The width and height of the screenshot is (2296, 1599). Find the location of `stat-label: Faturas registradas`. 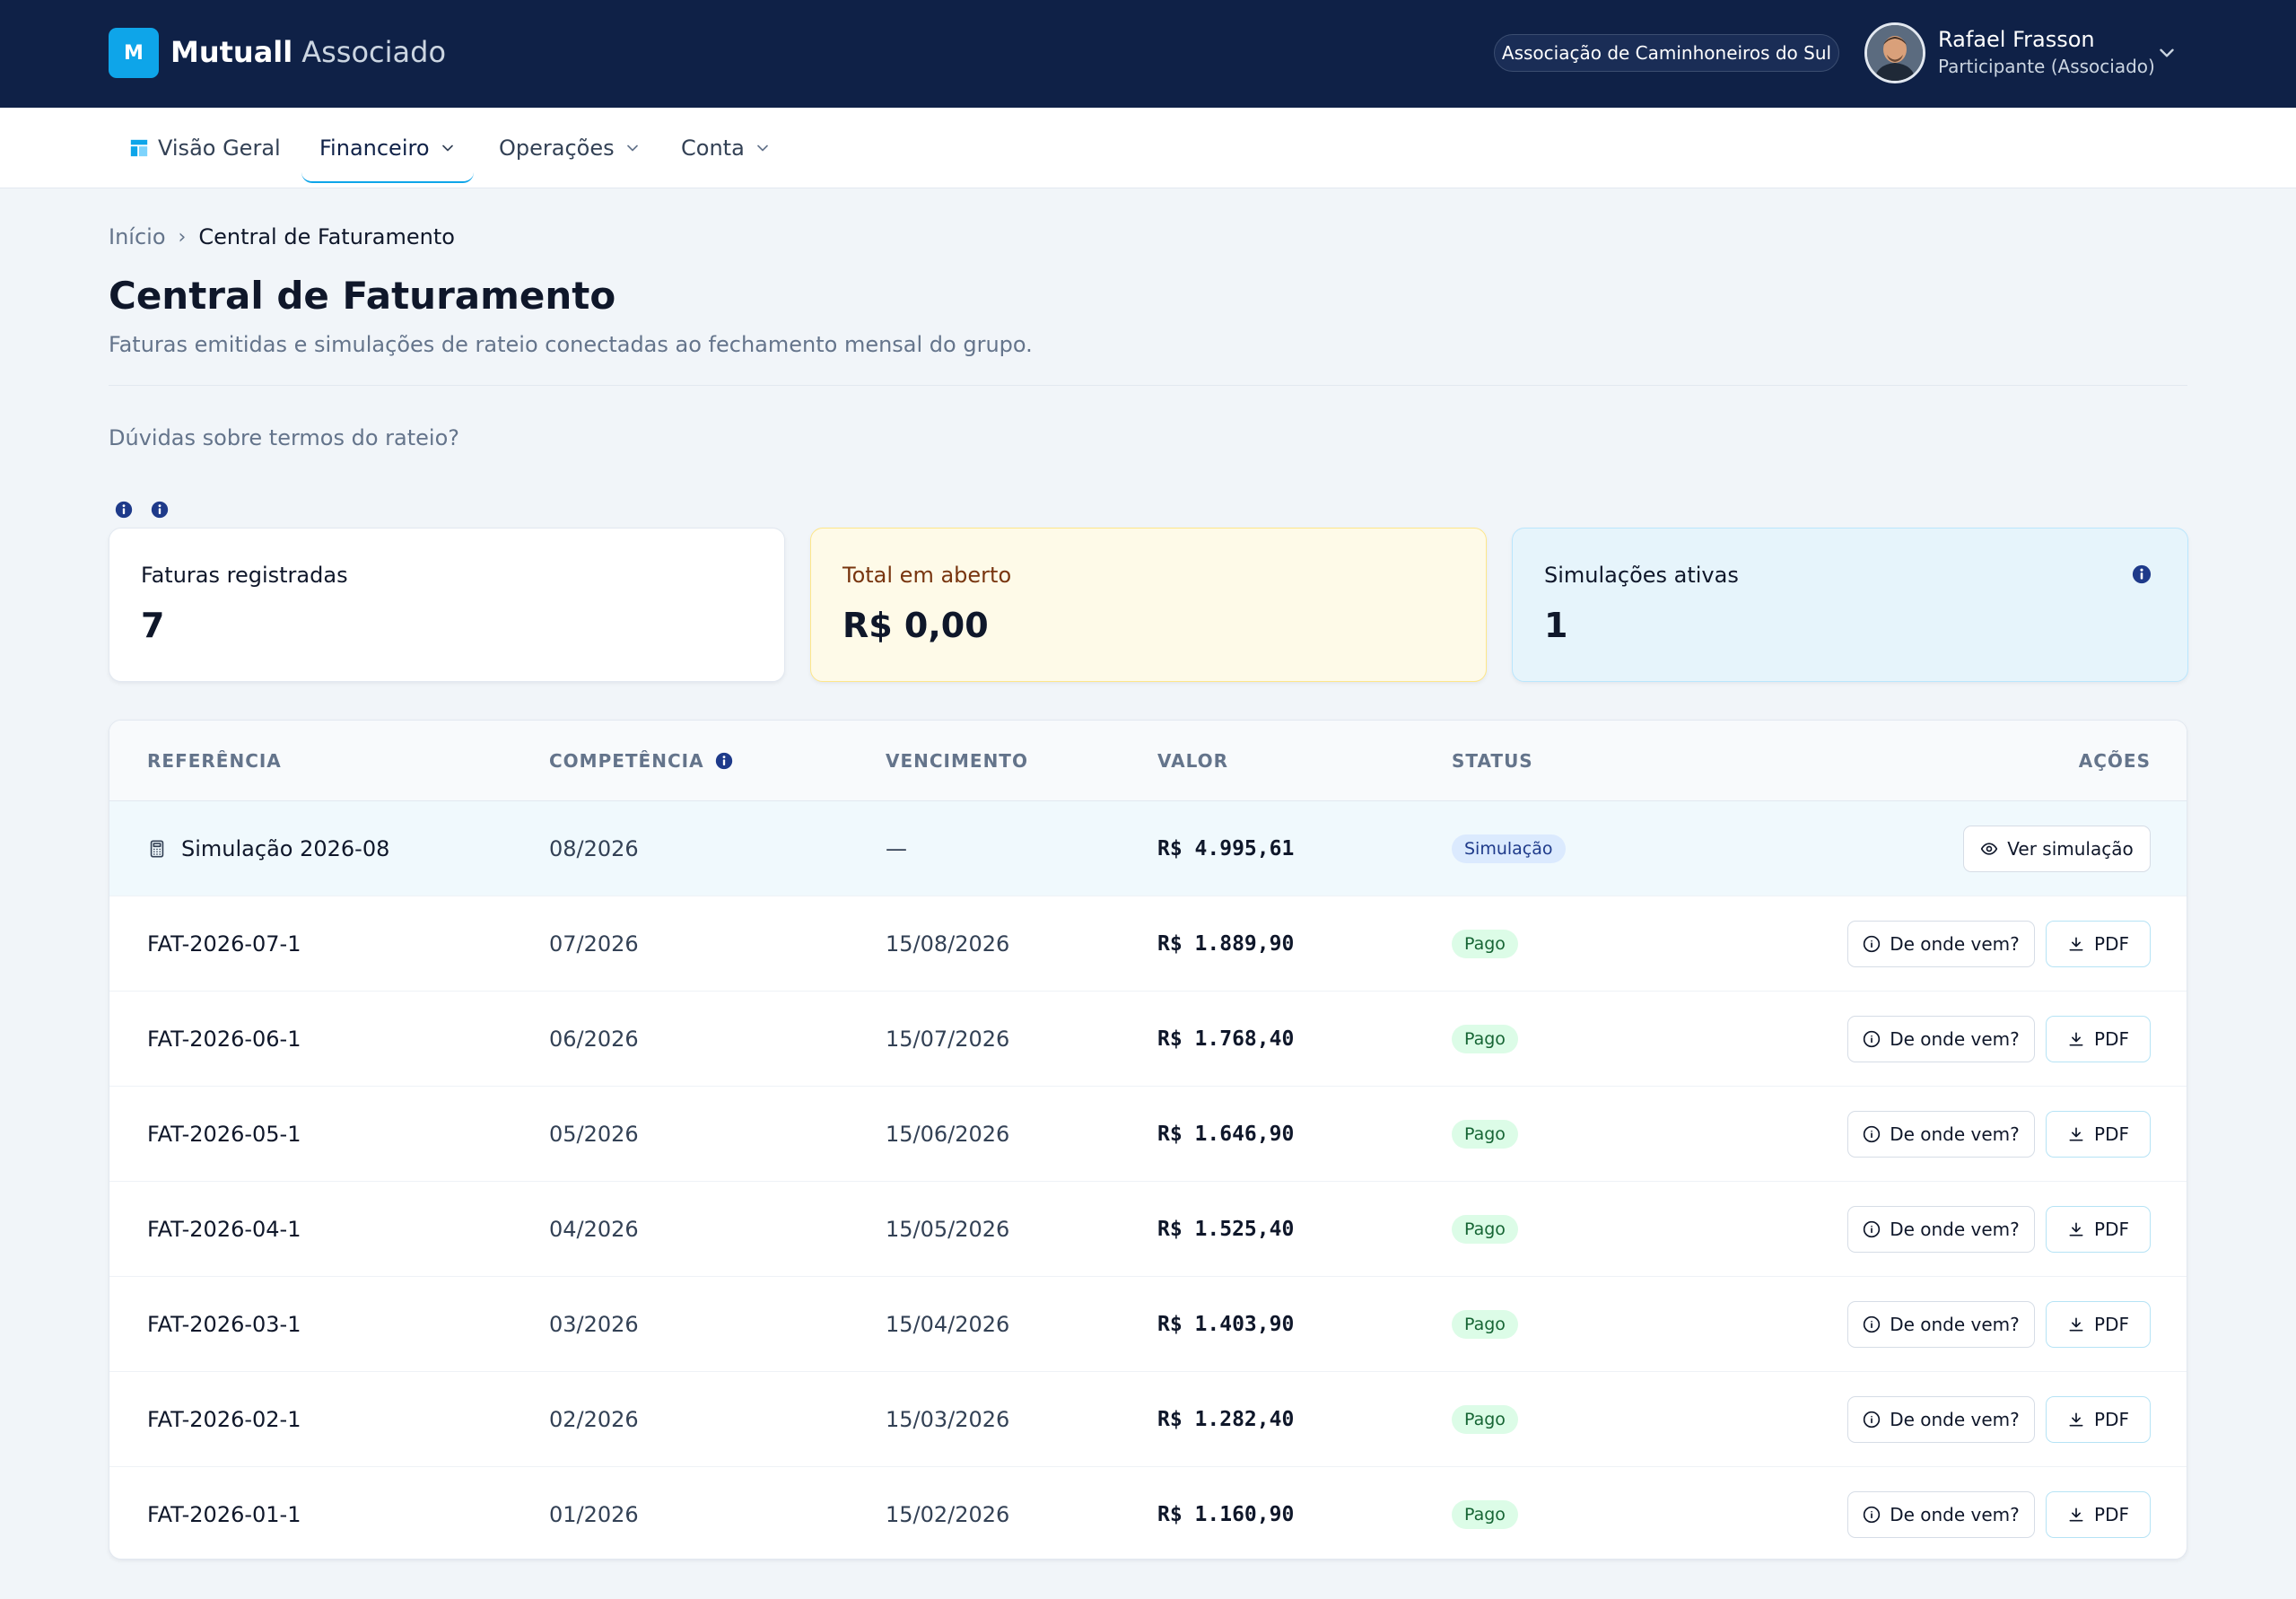

stat-label: Faturas registradas is located at coordinates (245, 575).